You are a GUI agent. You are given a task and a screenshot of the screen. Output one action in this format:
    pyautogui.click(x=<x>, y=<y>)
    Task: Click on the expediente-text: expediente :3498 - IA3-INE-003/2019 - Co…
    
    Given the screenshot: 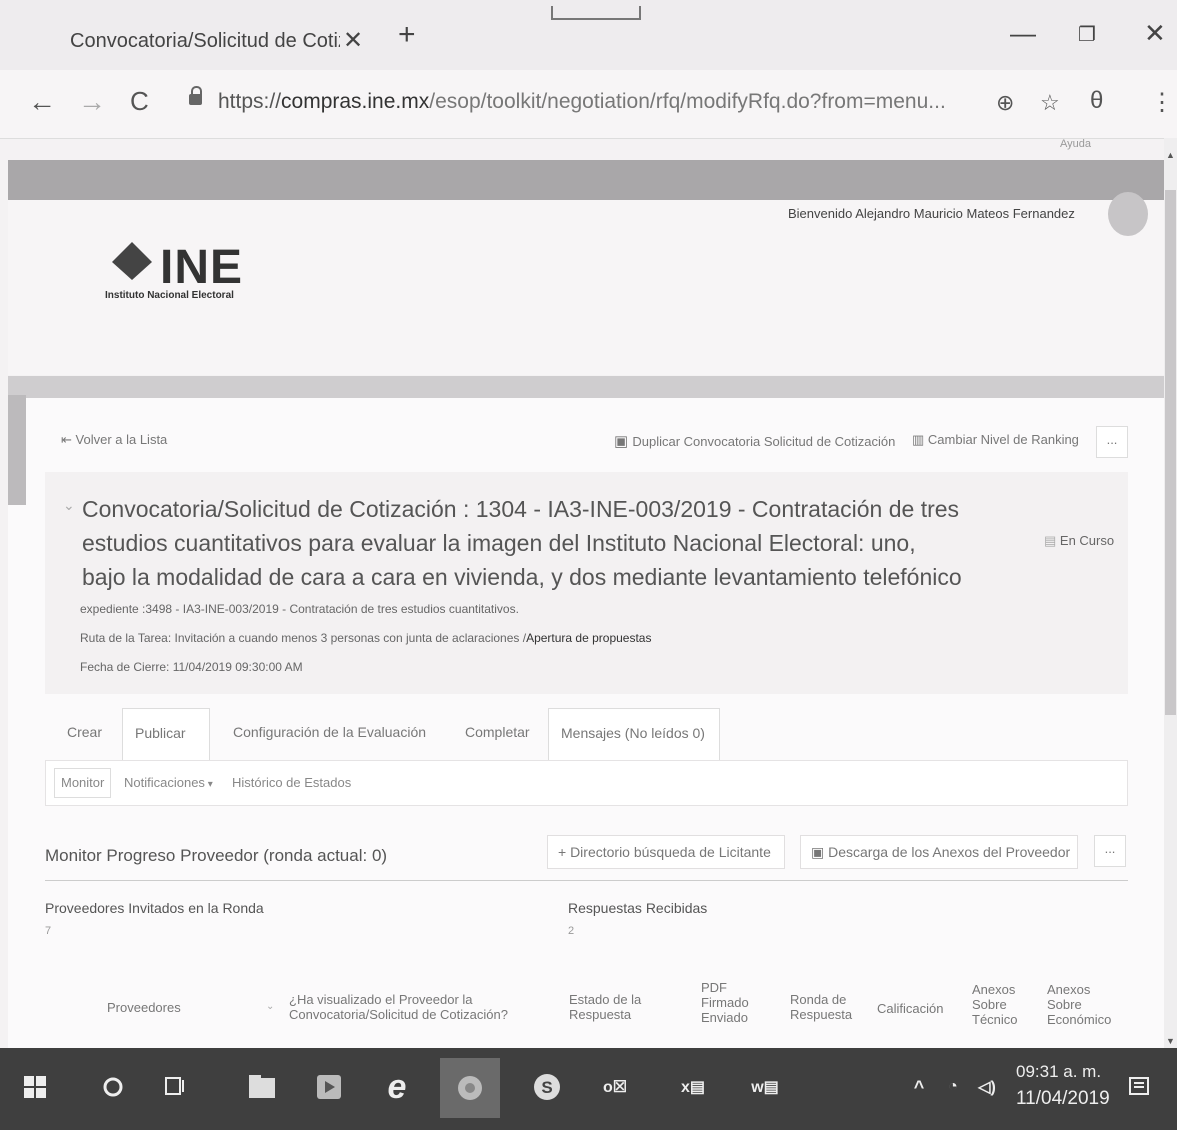 What is the action you would take?
    pyautogui.click(x=299, y=609)
    